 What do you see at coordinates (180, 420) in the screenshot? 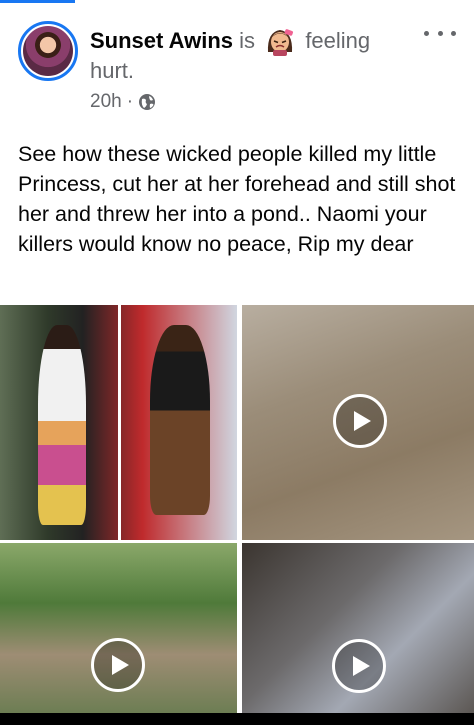
I see `photo-subject-right` at bounding box center [180, 420].